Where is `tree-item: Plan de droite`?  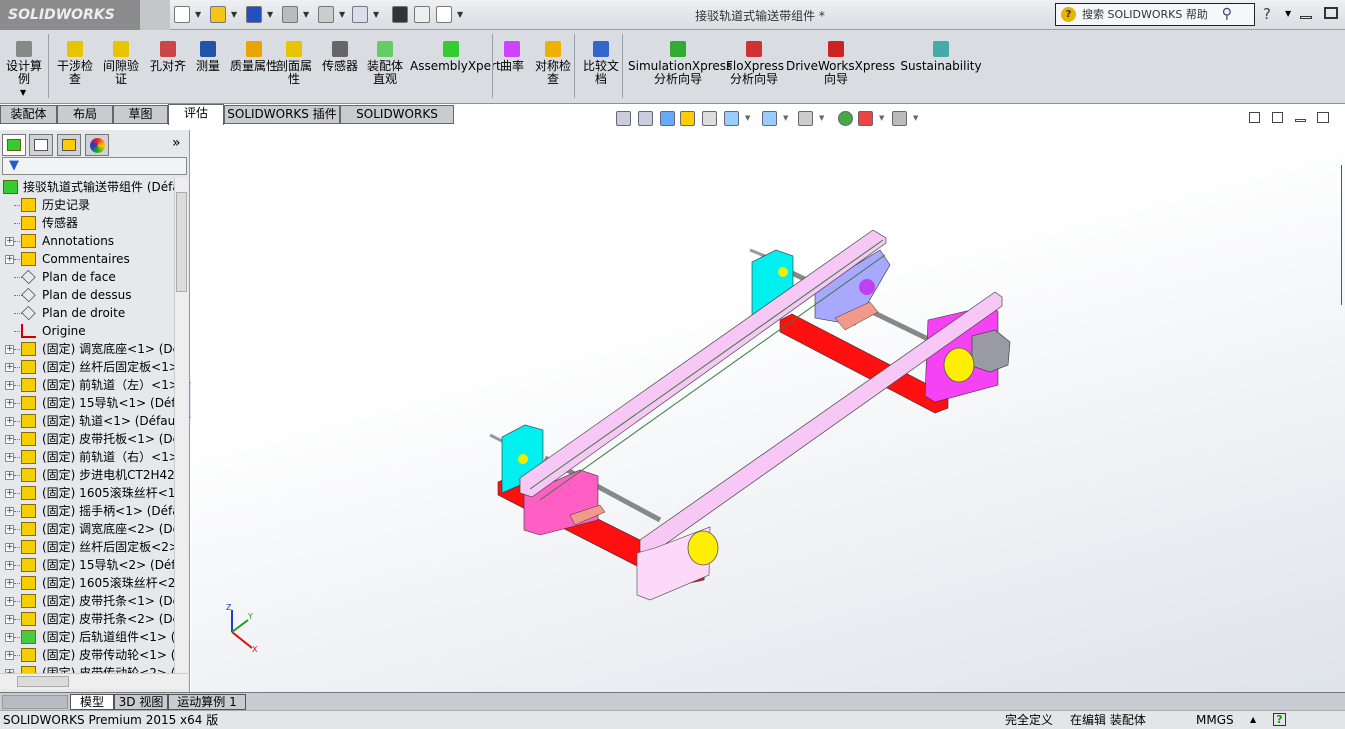 tree-item: Plan de droite is located at coordinates (87, 313).